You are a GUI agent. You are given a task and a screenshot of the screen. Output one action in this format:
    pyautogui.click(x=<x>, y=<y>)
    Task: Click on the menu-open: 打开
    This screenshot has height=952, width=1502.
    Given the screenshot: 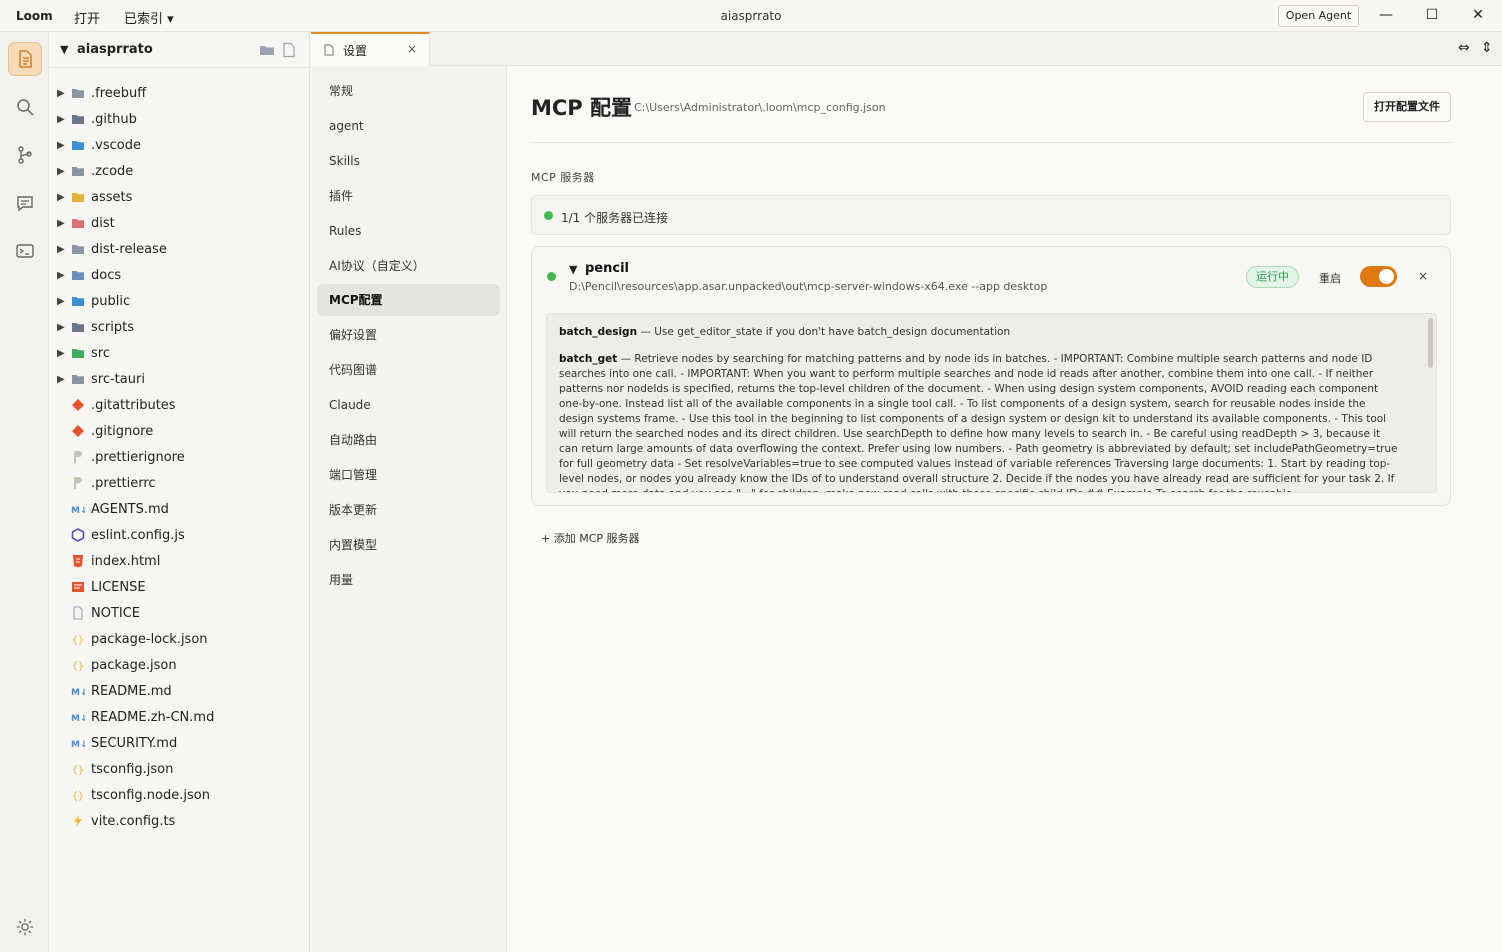 What is the action you would take?
    pyautogui.click(x=87, y=17)
    